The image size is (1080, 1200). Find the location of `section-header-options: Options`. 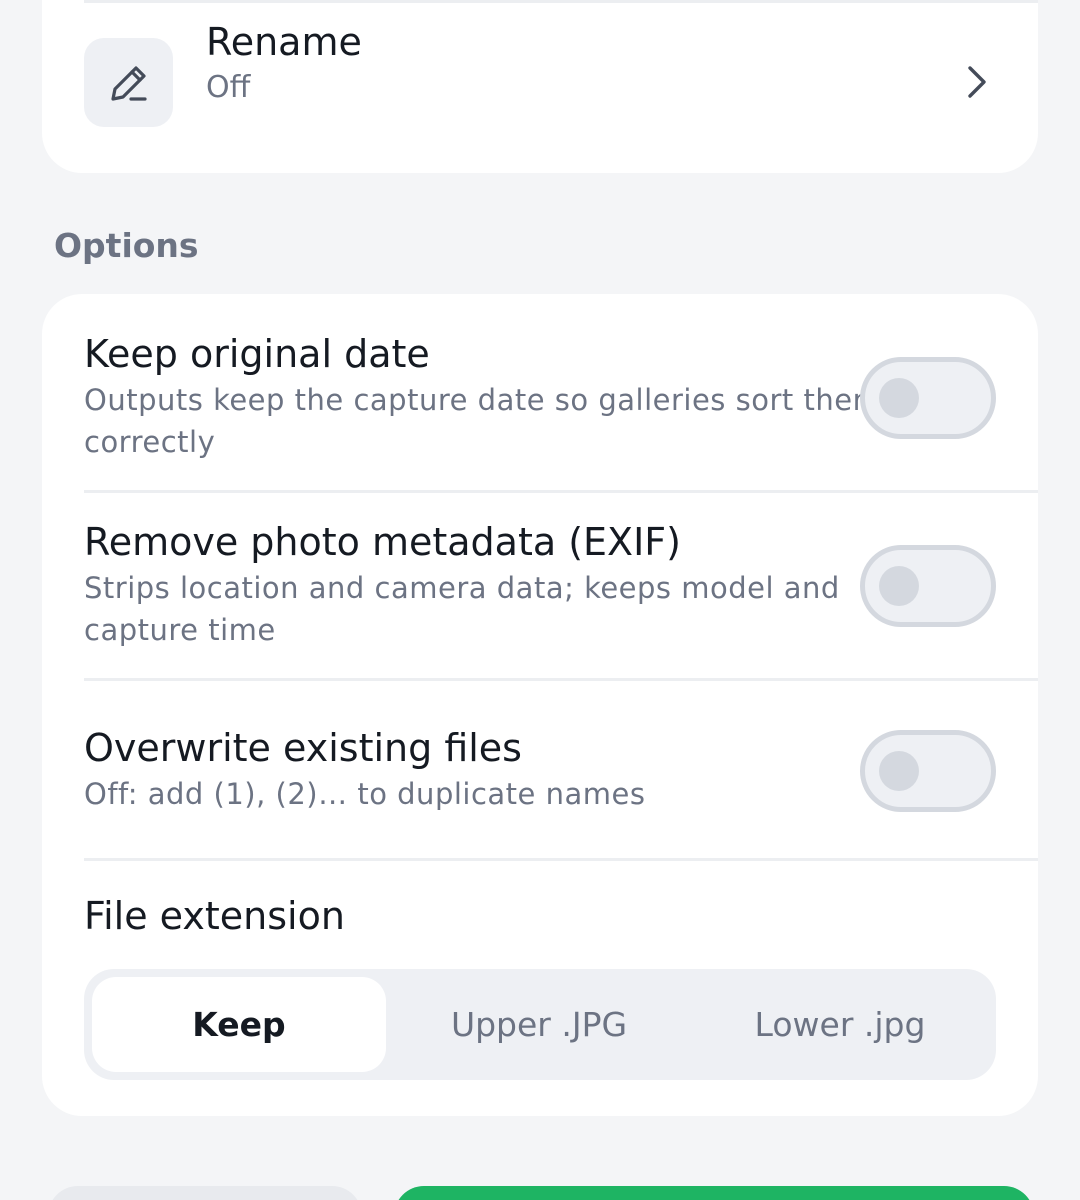

section-header-options: Options is located at coordinates (126, 245).